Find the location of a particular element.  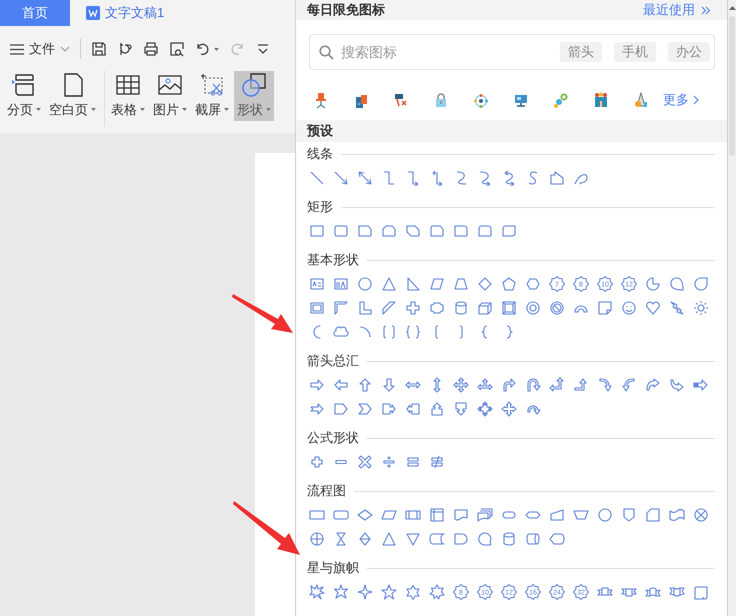

document-shape-icon is located at coordinates (461, 515).